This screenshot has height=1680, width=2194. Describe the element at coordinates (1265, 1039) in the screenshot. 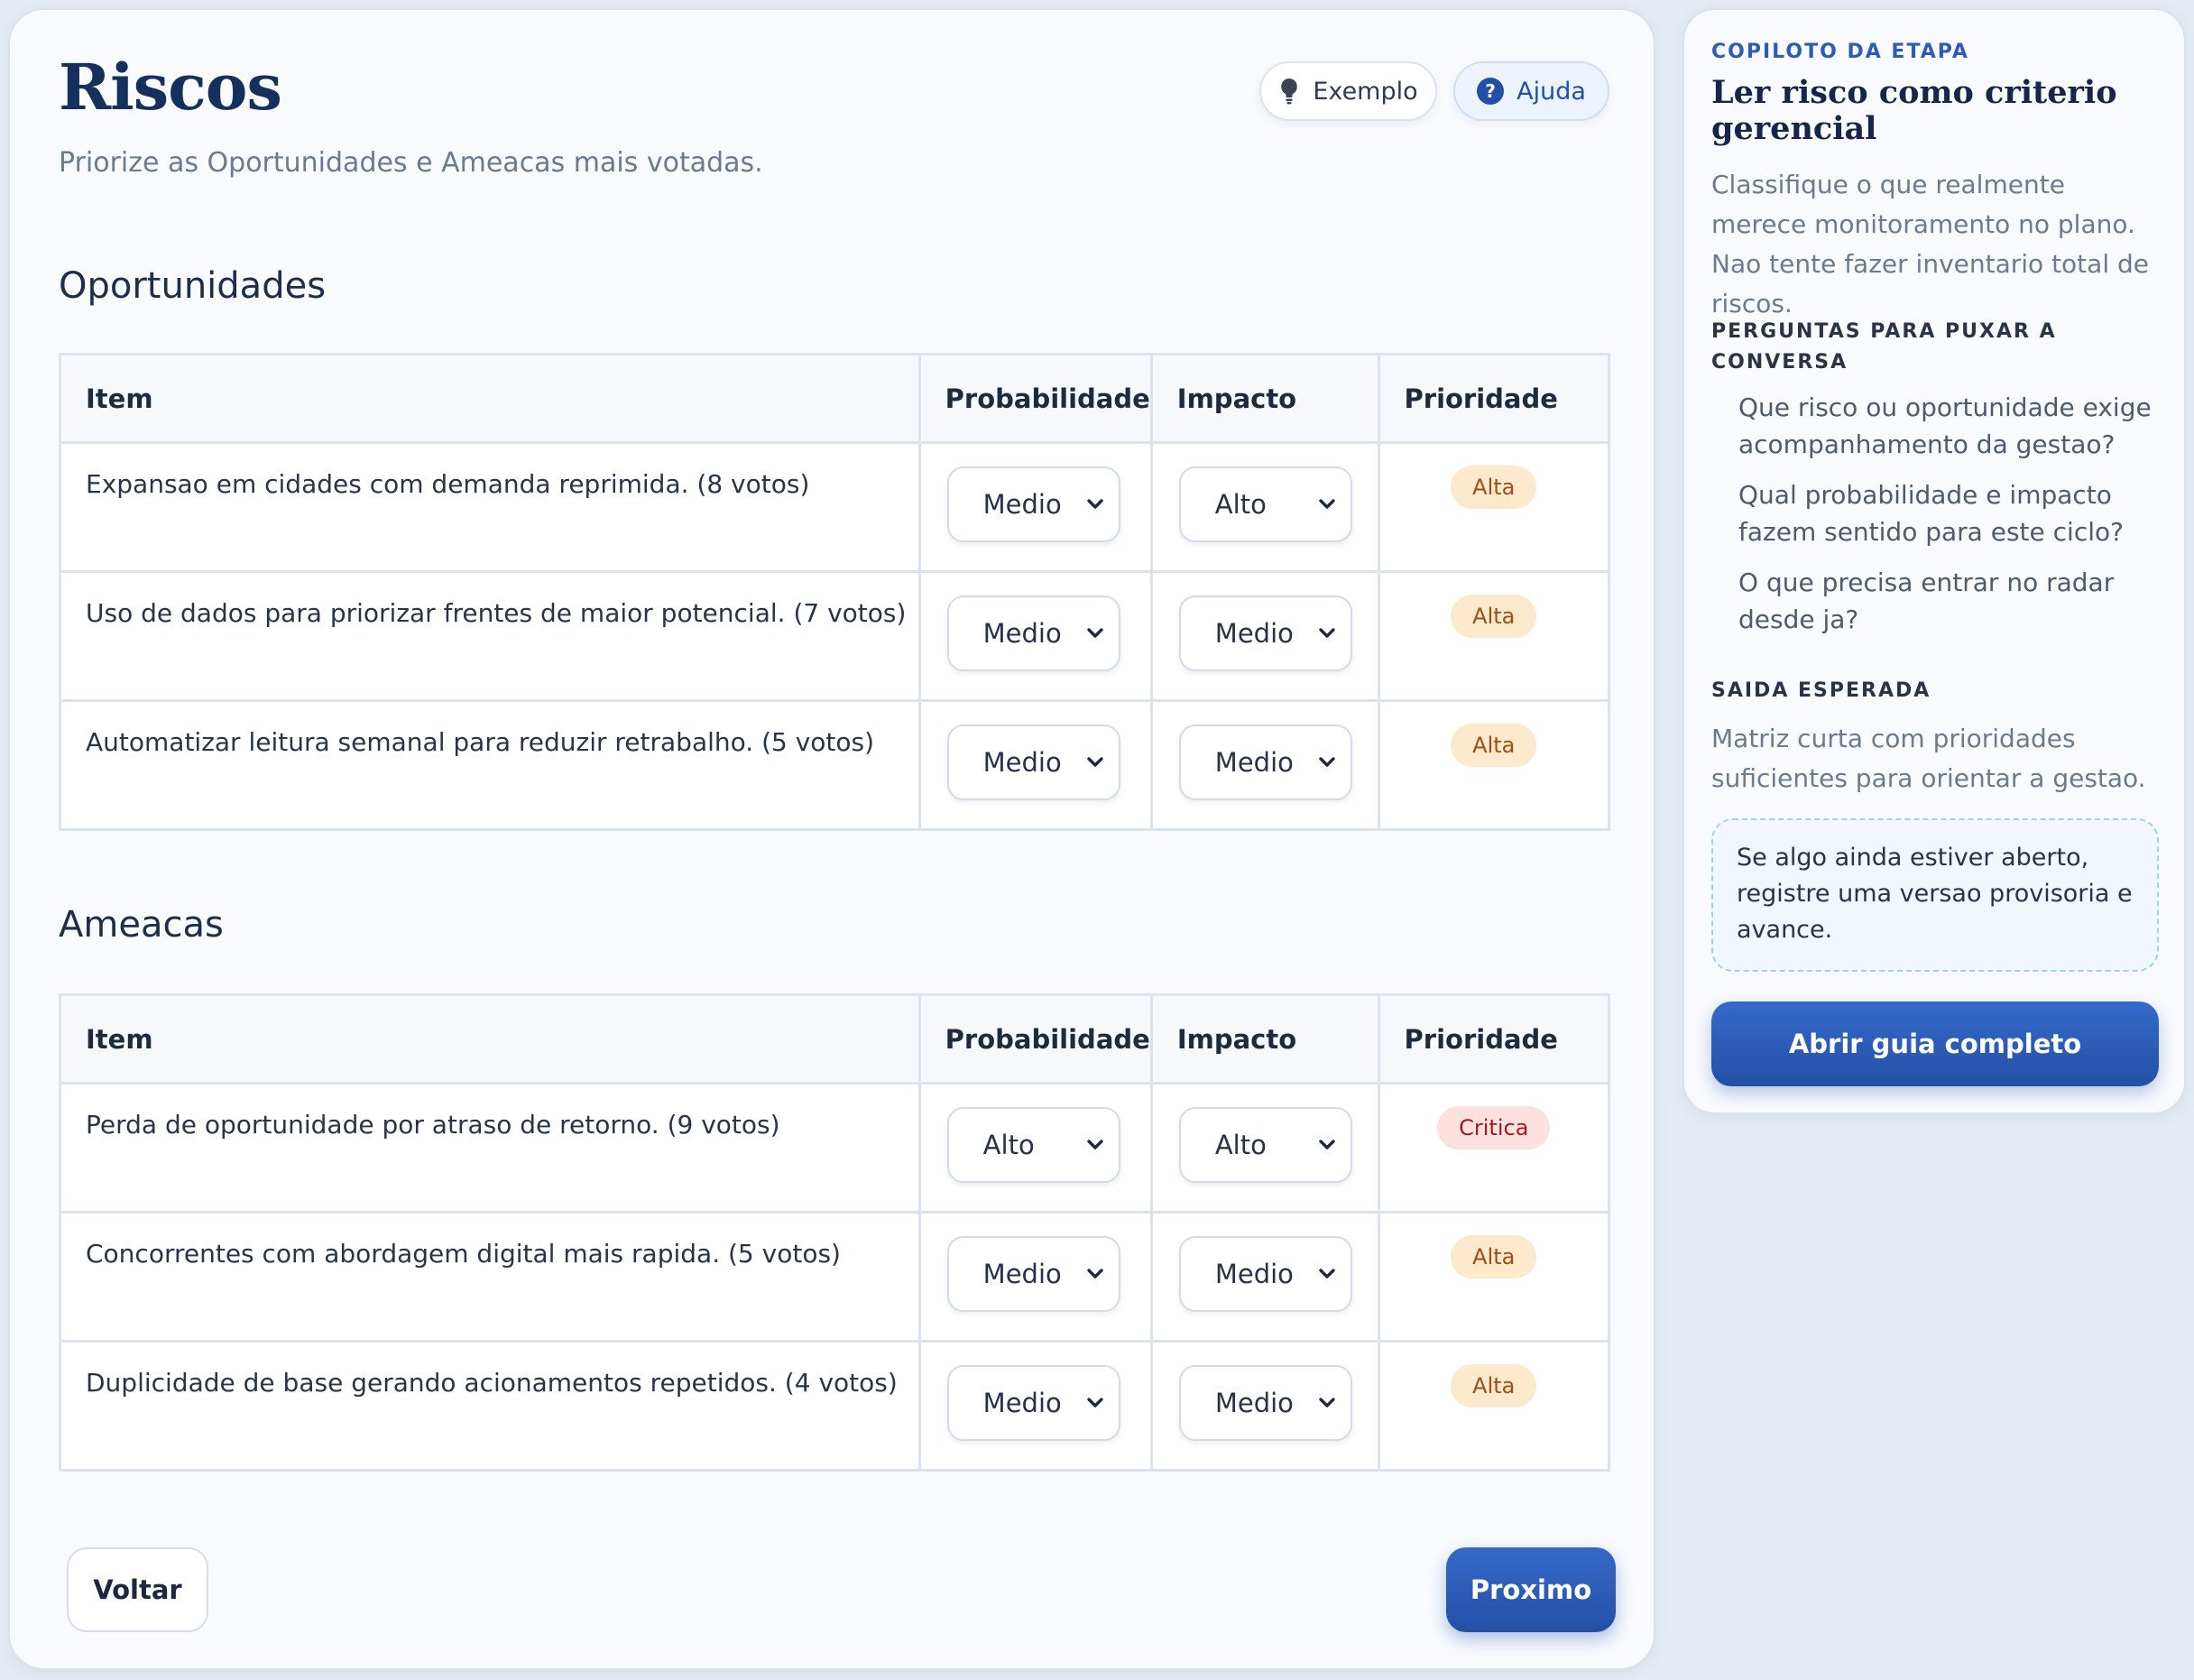

I see `column-header-impacto: Impacto` at that location.